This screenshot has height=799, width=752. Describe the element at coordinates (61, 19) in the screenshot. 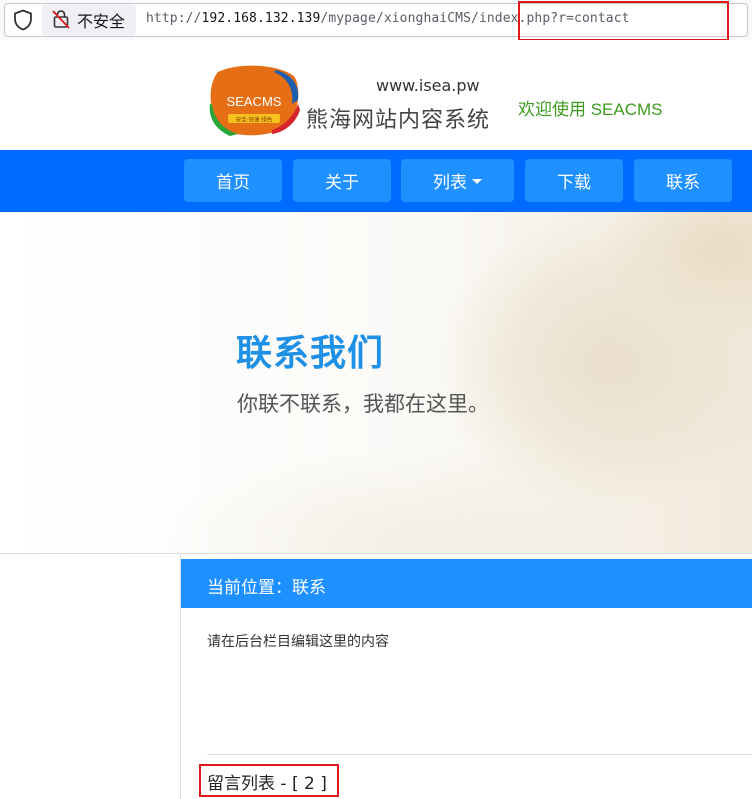

I see `insecure-lock-icon` at that location.